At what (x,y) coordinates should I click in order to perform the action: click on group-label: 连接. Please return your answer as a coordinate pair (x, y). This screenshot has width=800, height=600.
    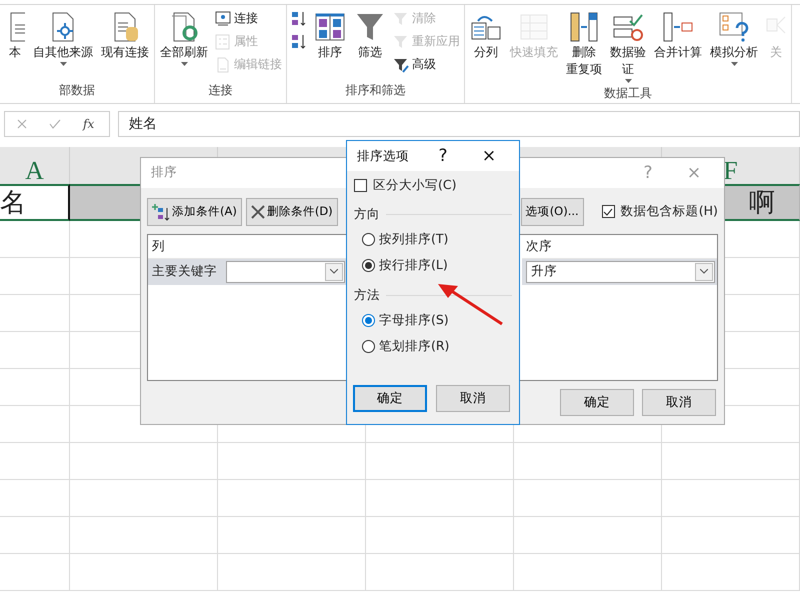
    Looking at the image, I should click on (221, 90).